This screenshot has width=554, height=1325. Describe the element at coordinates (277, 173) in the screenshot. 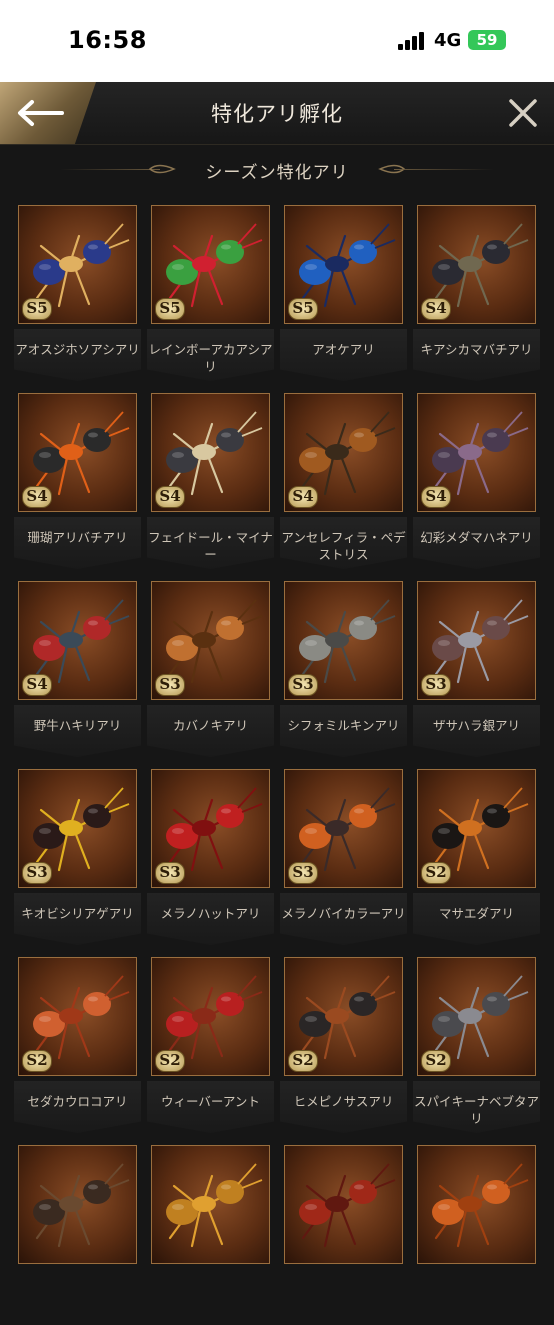

I see `section-title: シーズン特化アリ` at that location.